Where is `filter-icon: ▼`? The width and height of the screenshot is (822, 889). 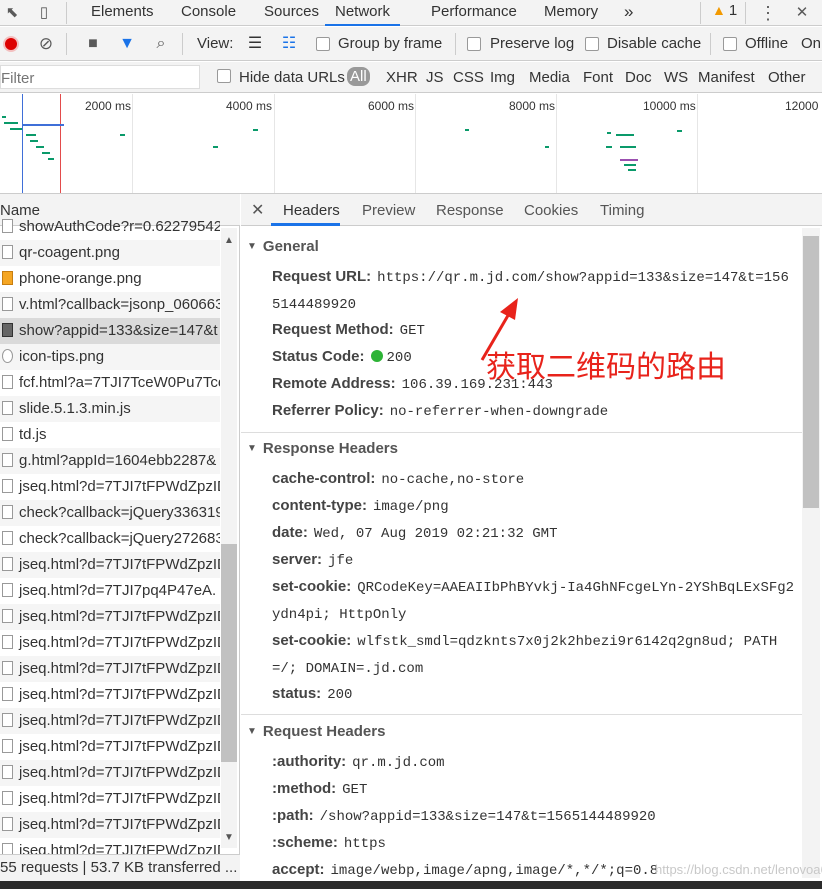
filter-icon: ▼ is located at coordinates (127, 44).